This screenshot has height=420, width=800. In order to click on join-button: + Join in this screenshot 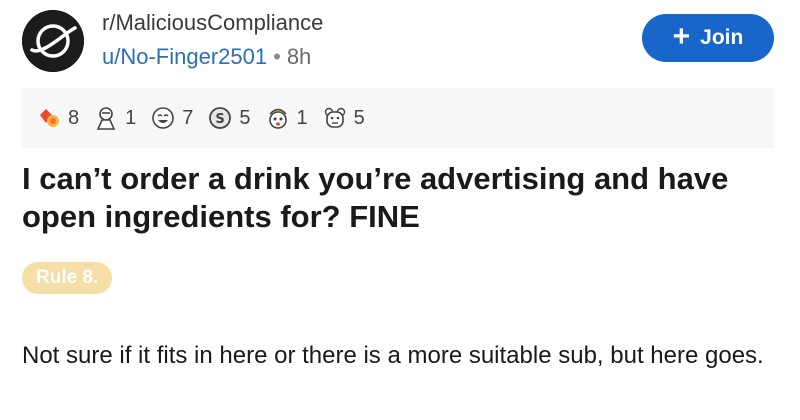, I will do `click(708, 38)`.